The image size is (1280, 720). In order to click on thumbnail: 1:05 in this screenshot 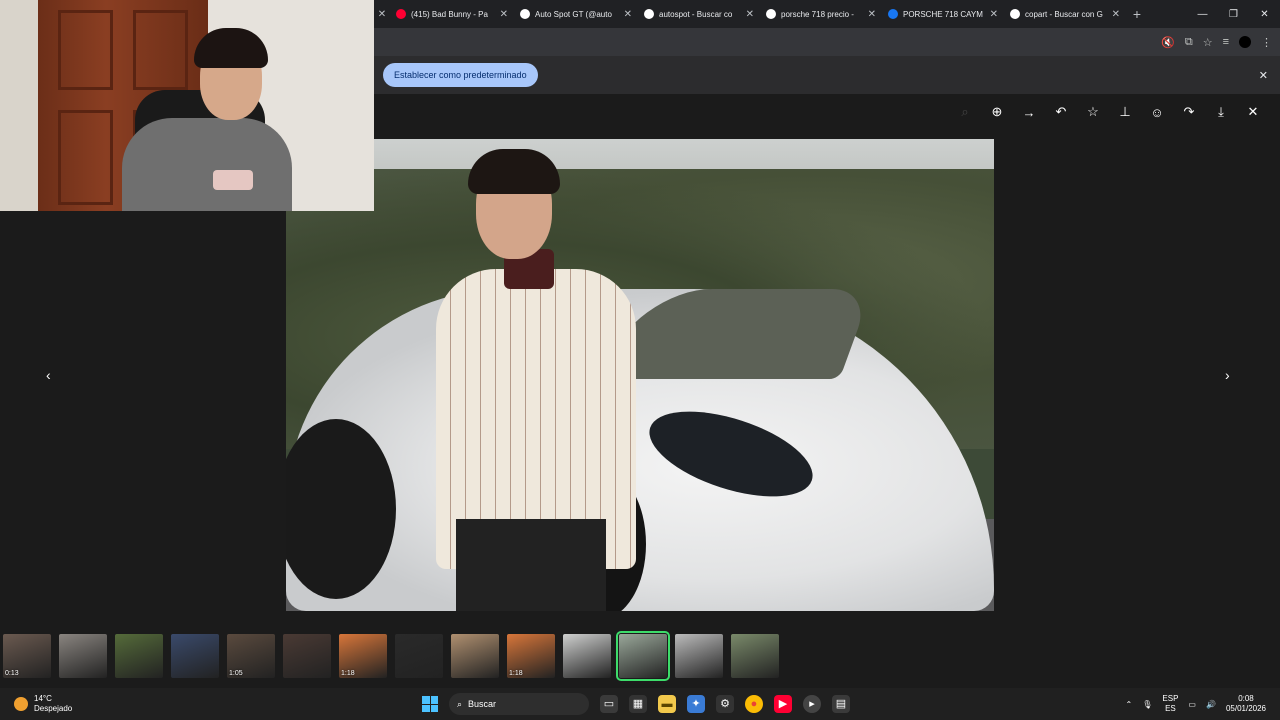, I will do `click(251, 656)`.